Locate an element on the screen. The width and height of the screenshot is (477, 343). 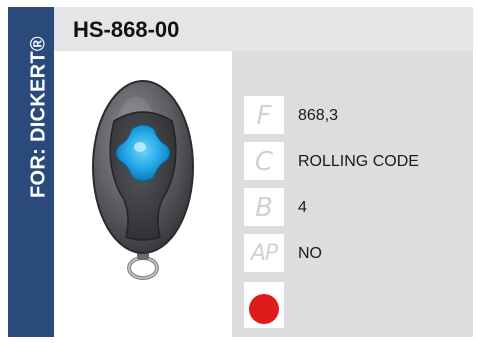
side-band: FOR: DICKERT® is located at coordinates (31, 172).